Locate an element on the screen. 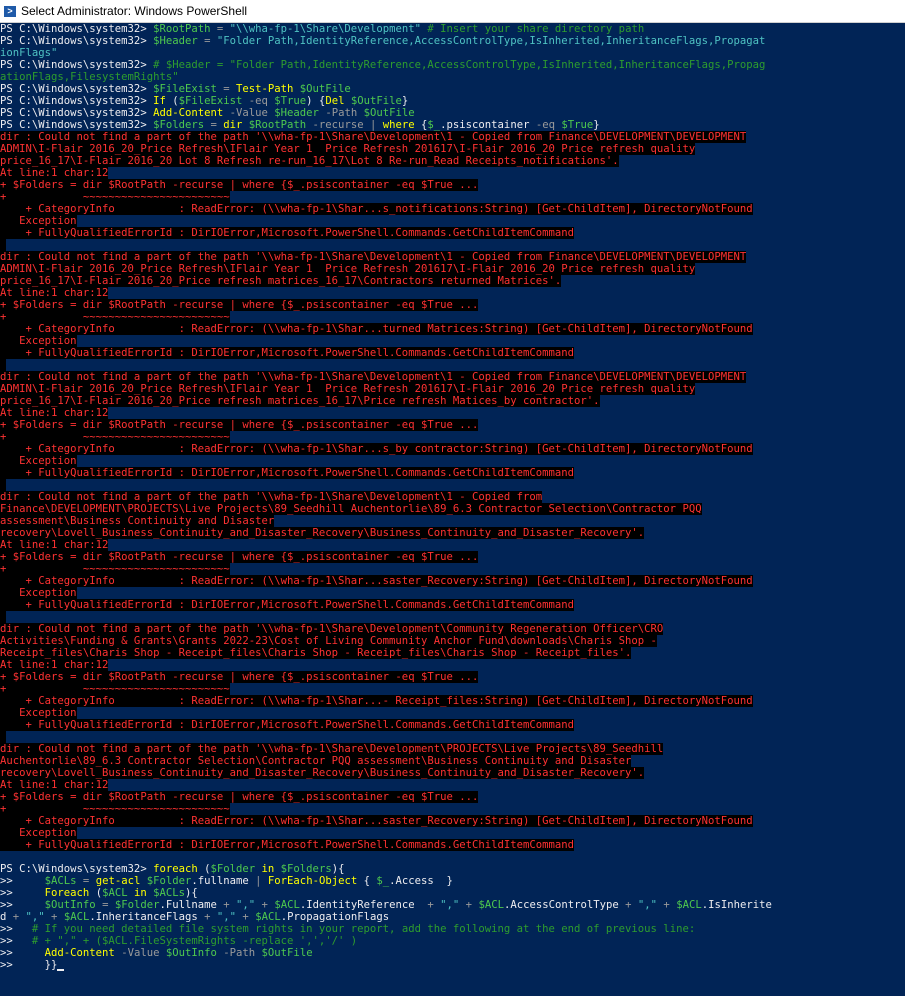 This screenshot has height=996, width=905. console-command-line: >> Foreach ($ACL in $ACLs){ is located at coordinates (452, 893).